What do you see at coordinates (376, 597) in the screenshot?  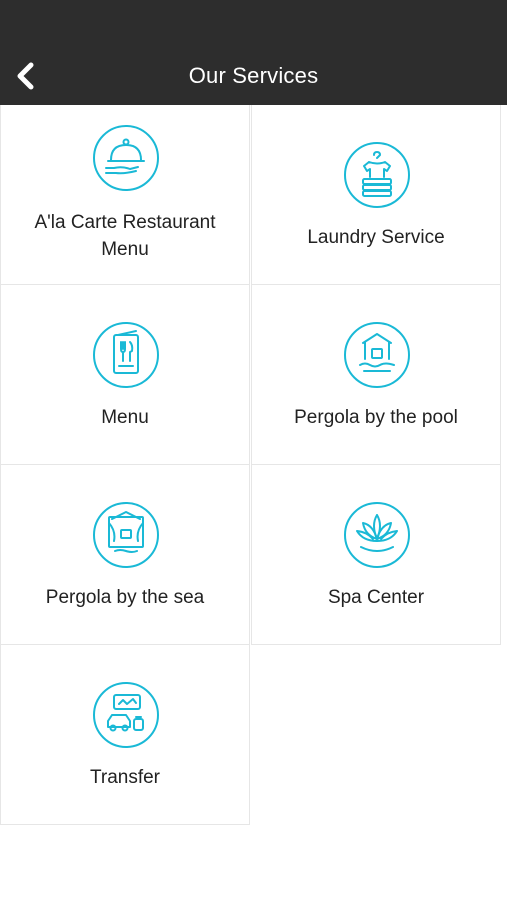 I see `service-label: Spa Center` at bounding box center [376, 597].